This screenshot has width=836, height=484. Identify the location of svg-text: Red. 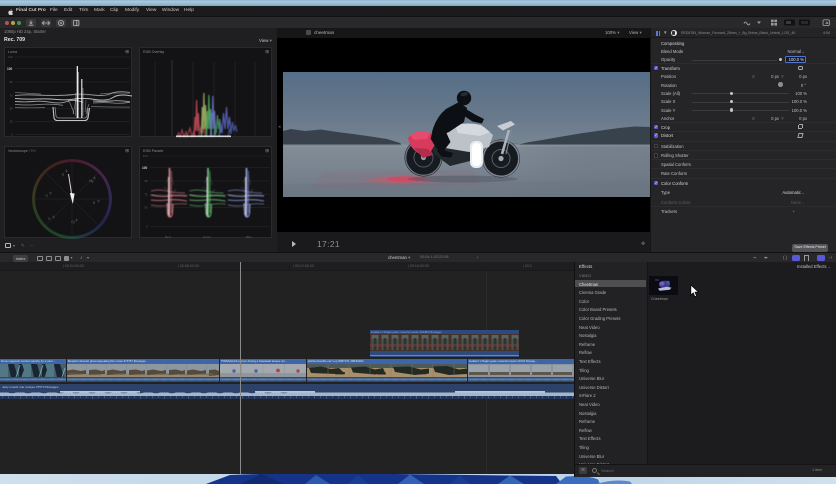
(168, 237).